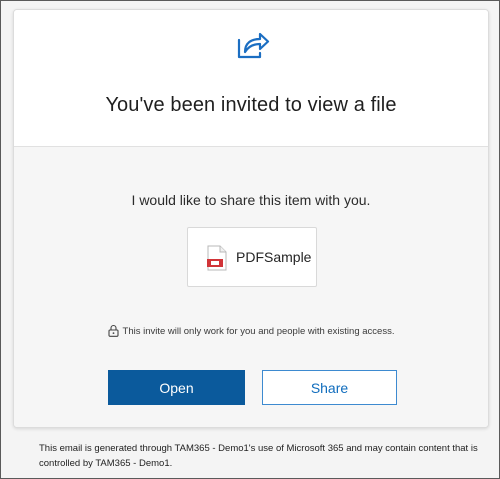  Describe the element at coordinates (329, 387) in the screenshot. I see `share-button: Share` at that location.